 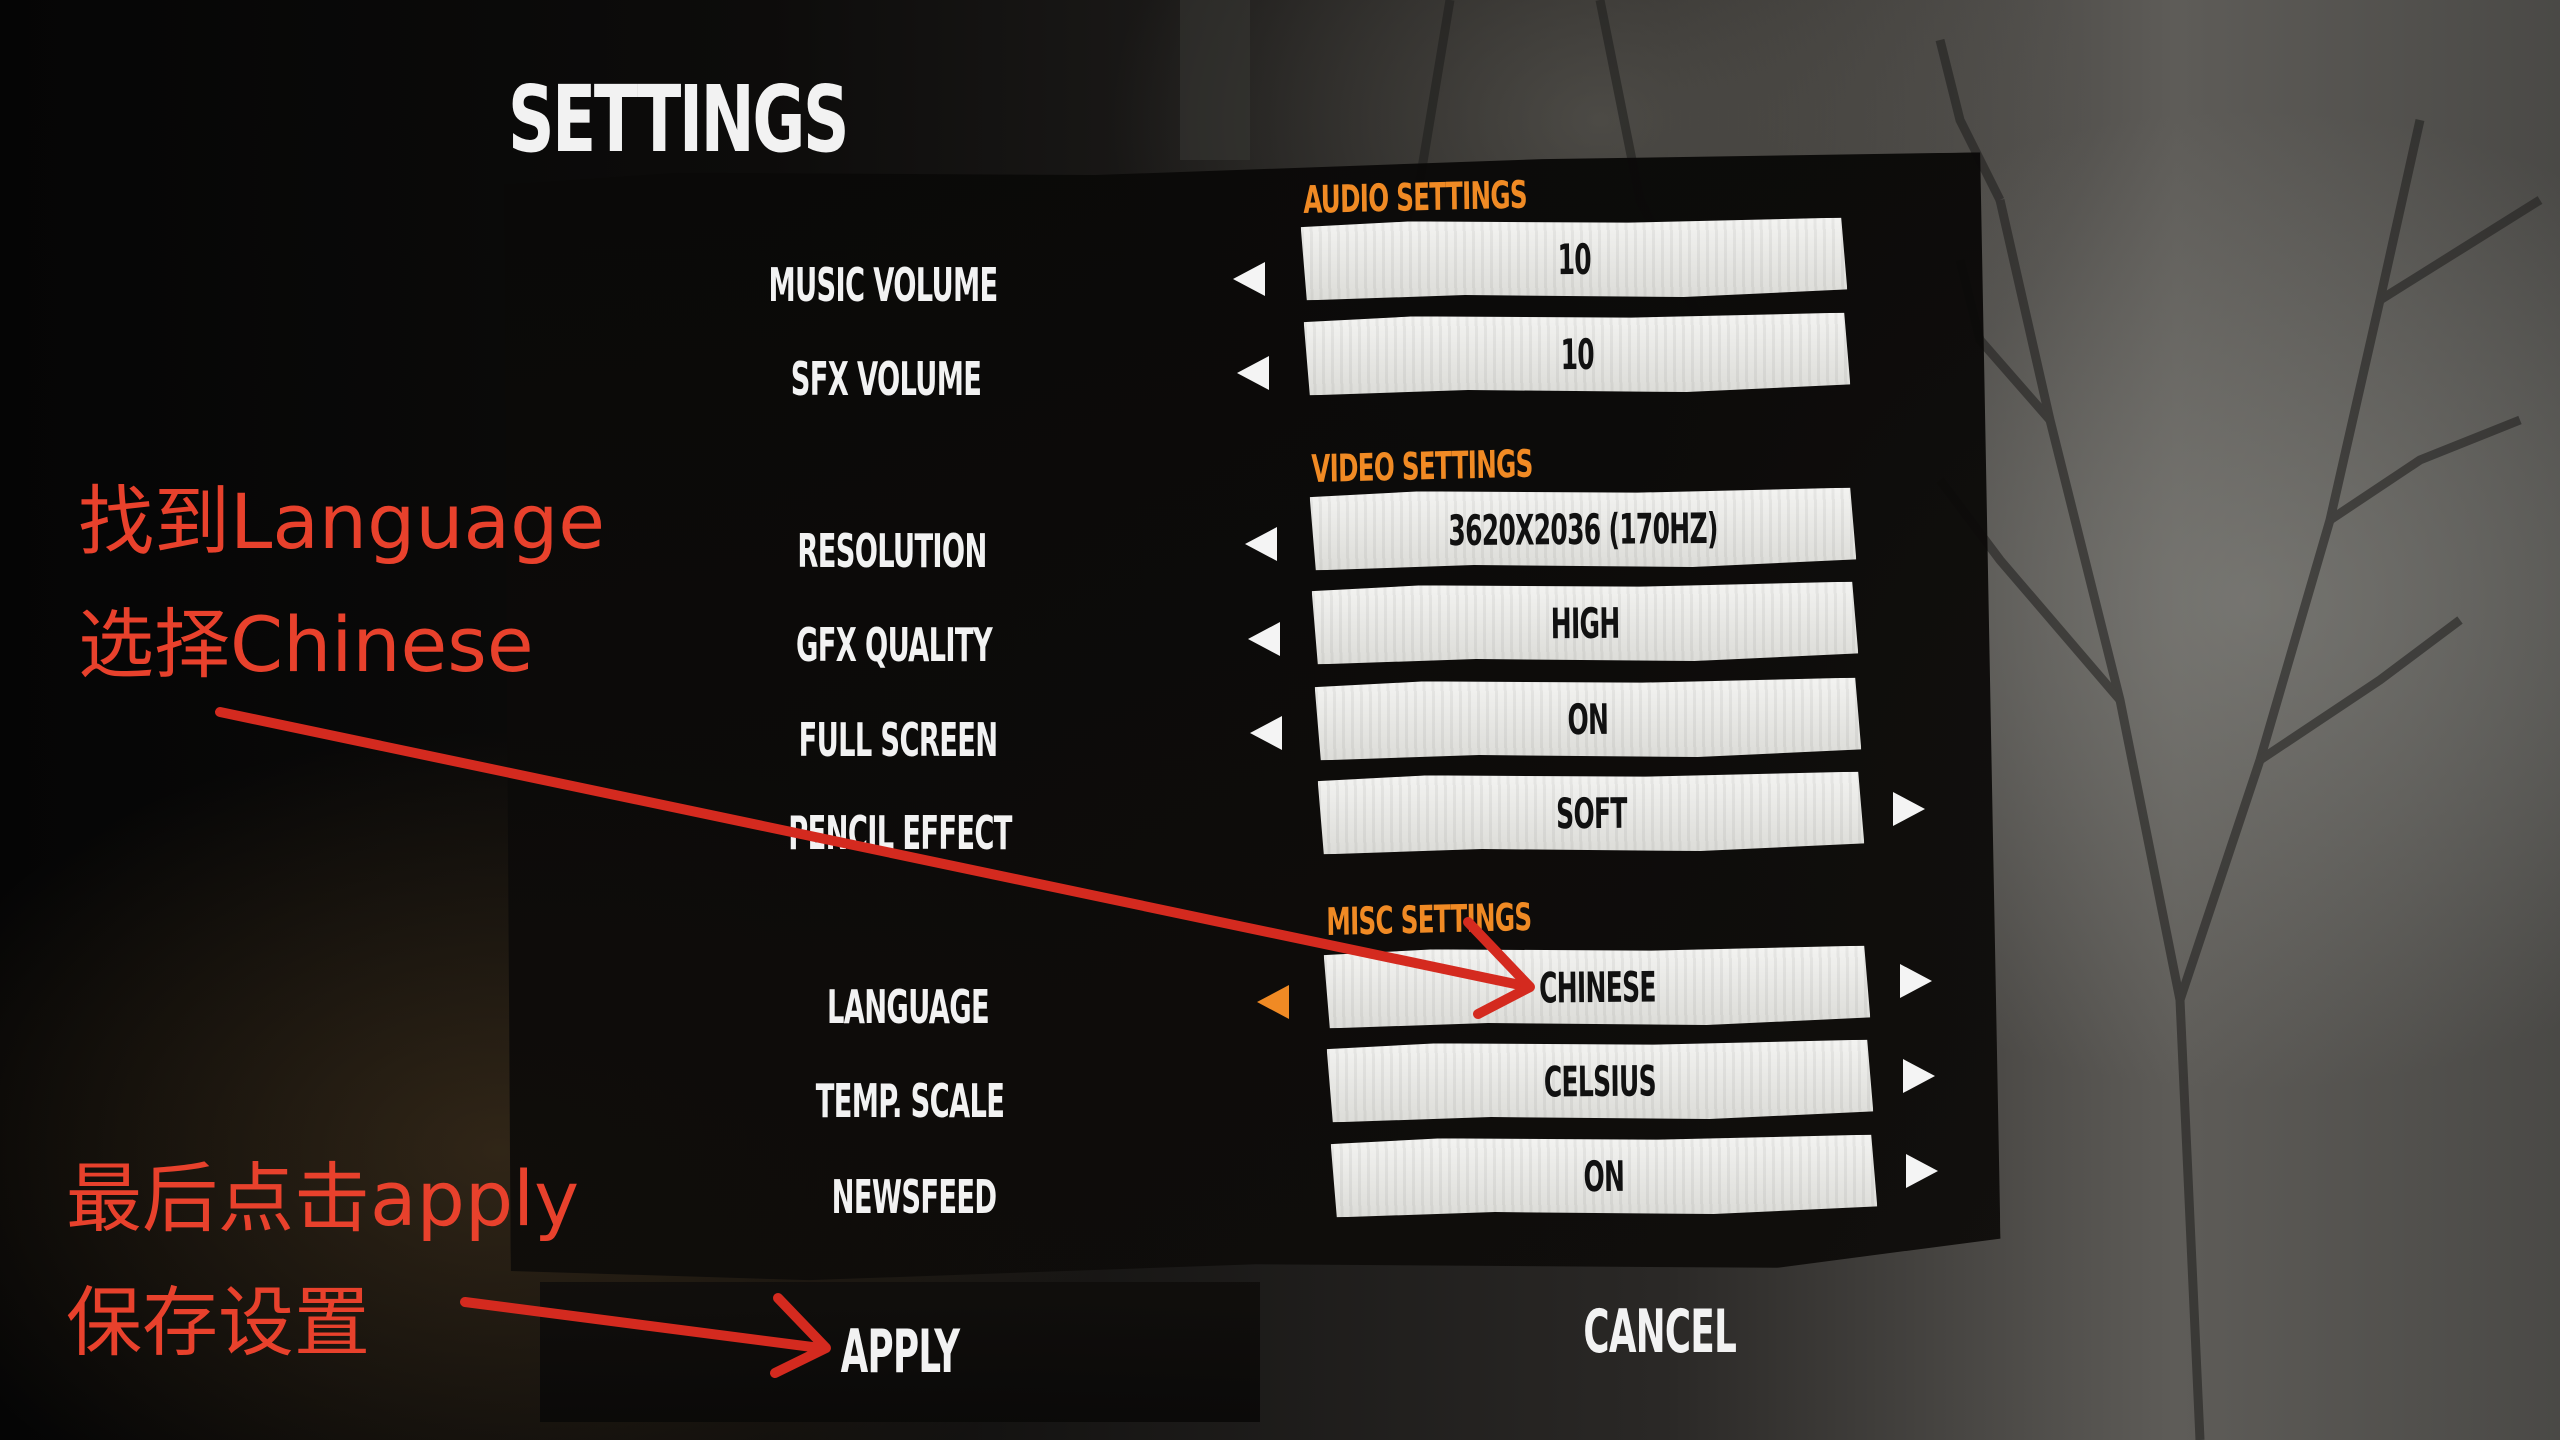 What do you see at coordinates (1919, 1076) in the screenshot?
I see `temp-scale-increase-arrow-icon` at bounding box center [1919, 1076].